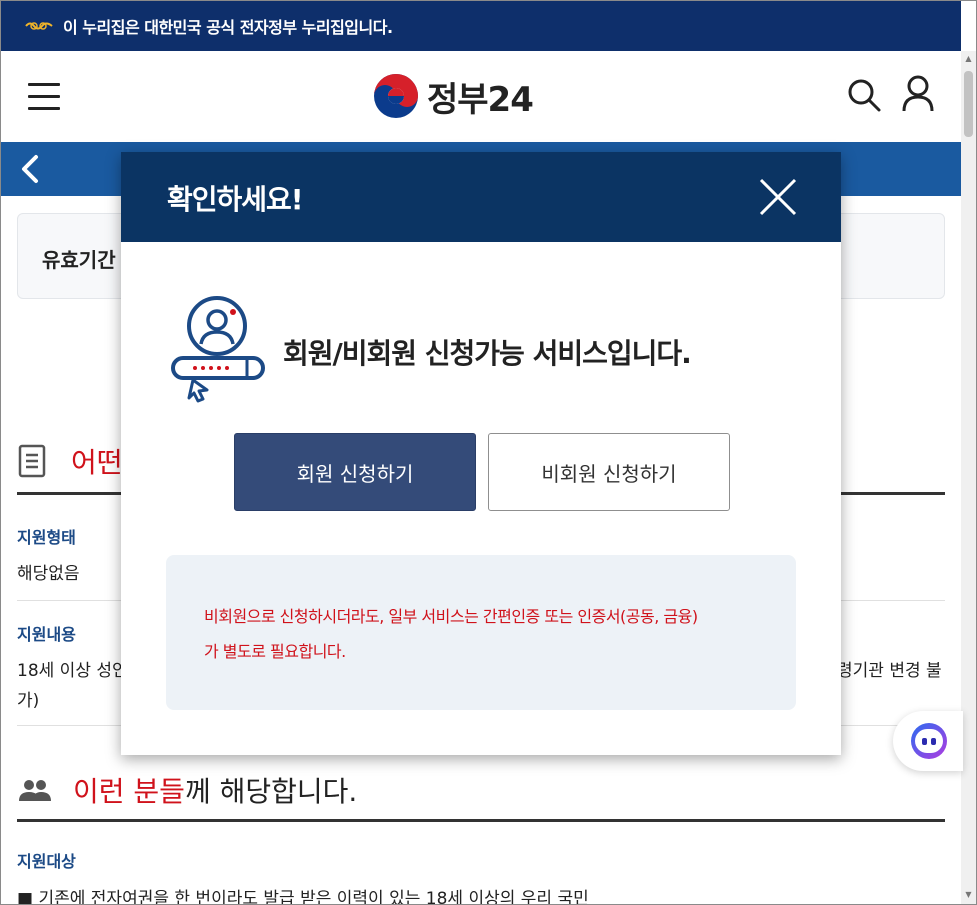 The height and width of the screenshot is (905, 977). Describe the element at coordinates (271, 791) in the screenshot. I see `section-title-rest: 께 해당합니다.` at that location.